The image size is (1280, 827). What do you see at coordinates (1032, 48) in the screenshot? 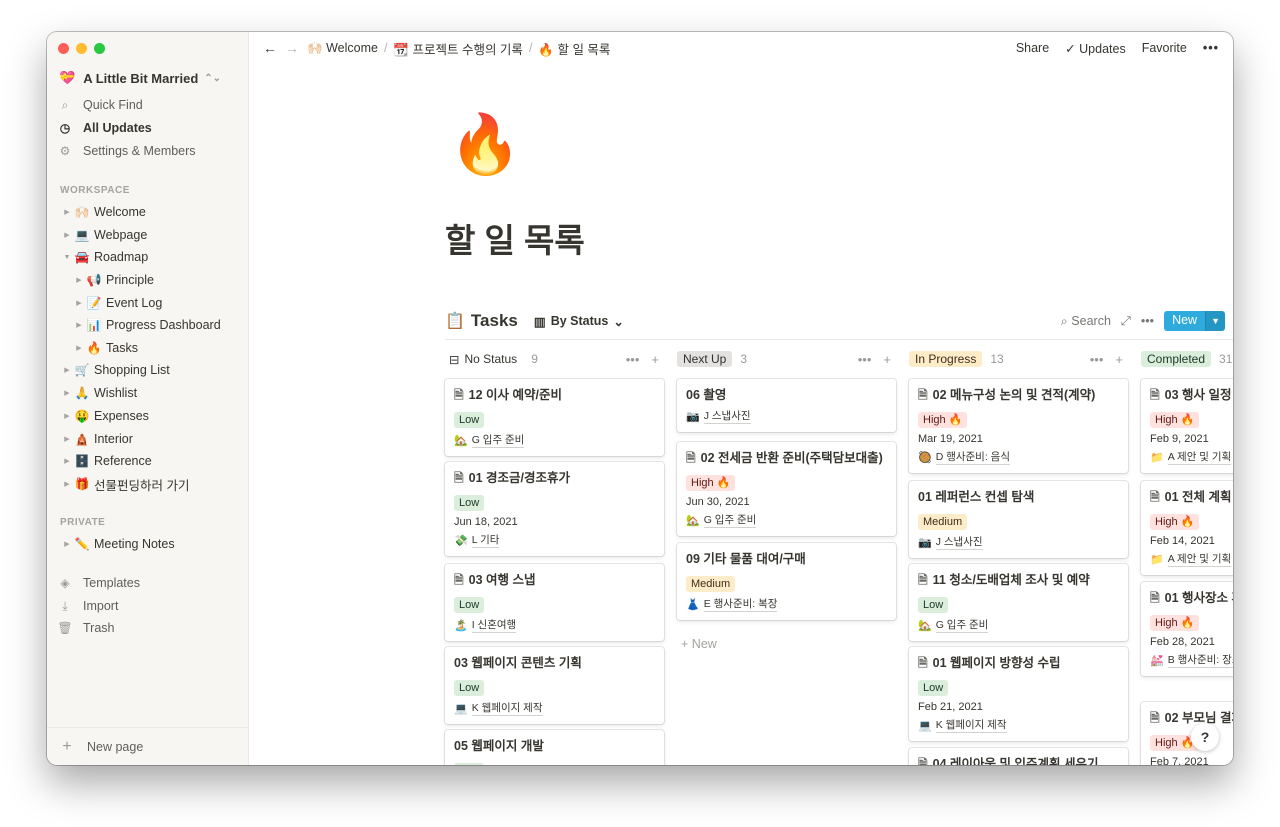
I see `share-button: Share` at bounding box center [1032, 48].